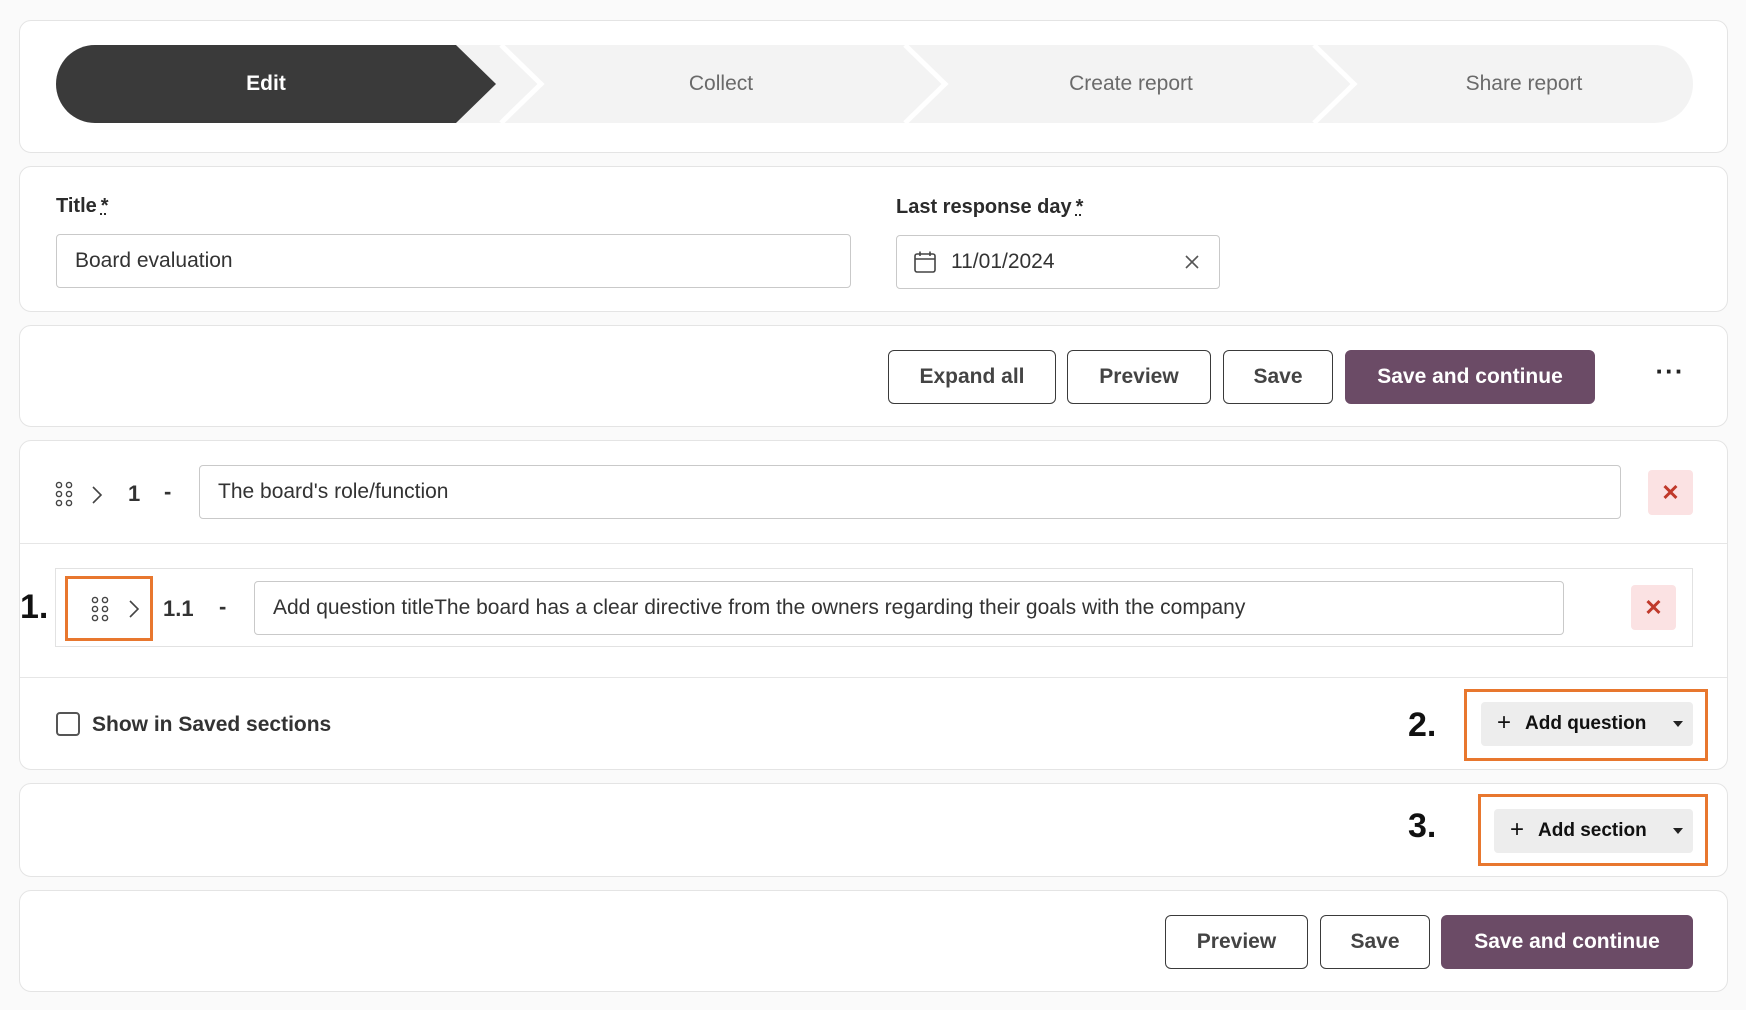  I want to click on question-dash: -, so click(223, 606).